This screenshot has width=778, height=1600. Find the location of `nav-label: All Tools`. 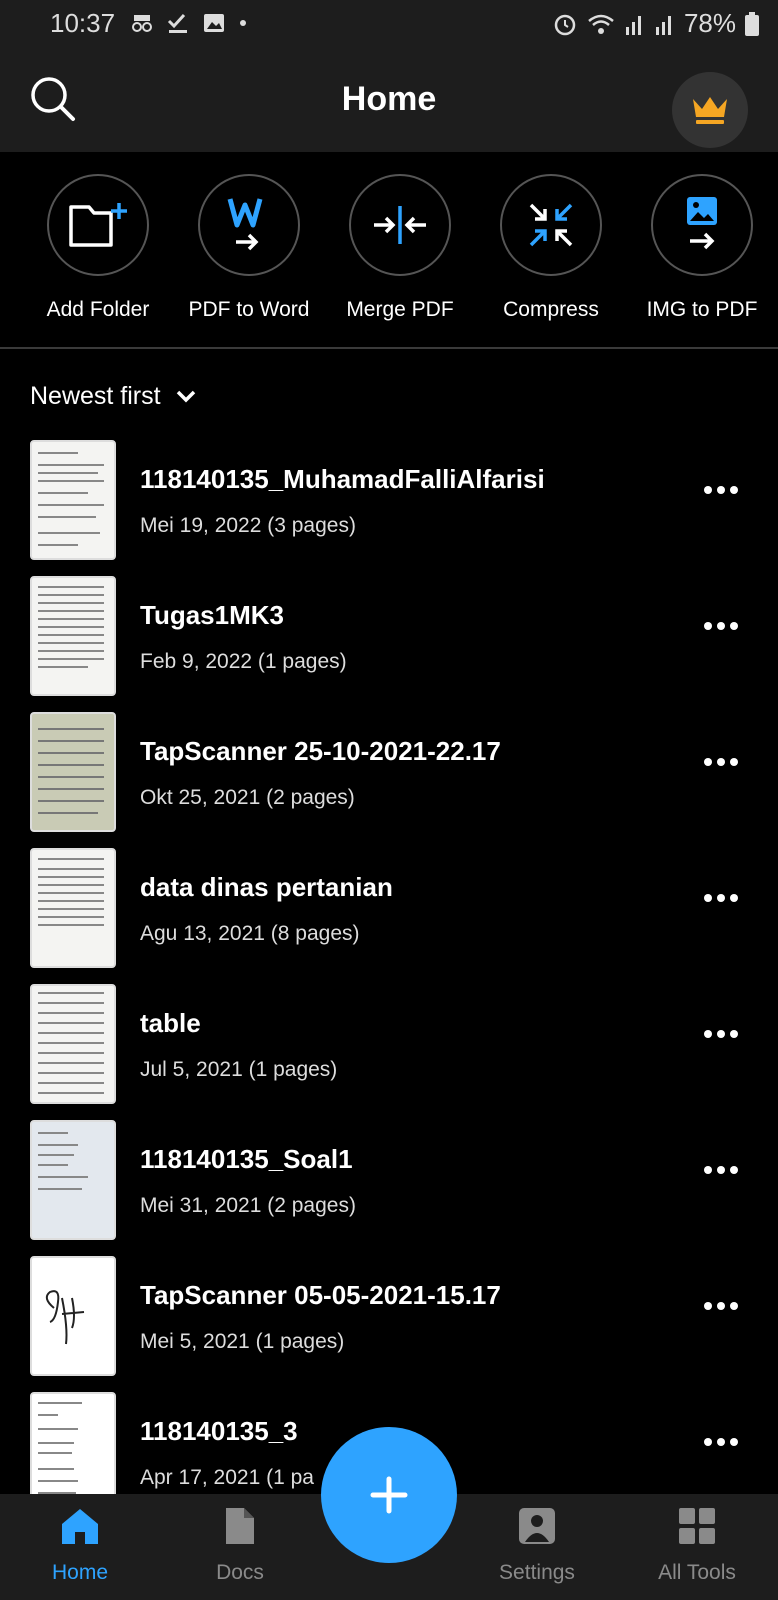

nav-label: All Tools is located at coordinates (697, 1572).